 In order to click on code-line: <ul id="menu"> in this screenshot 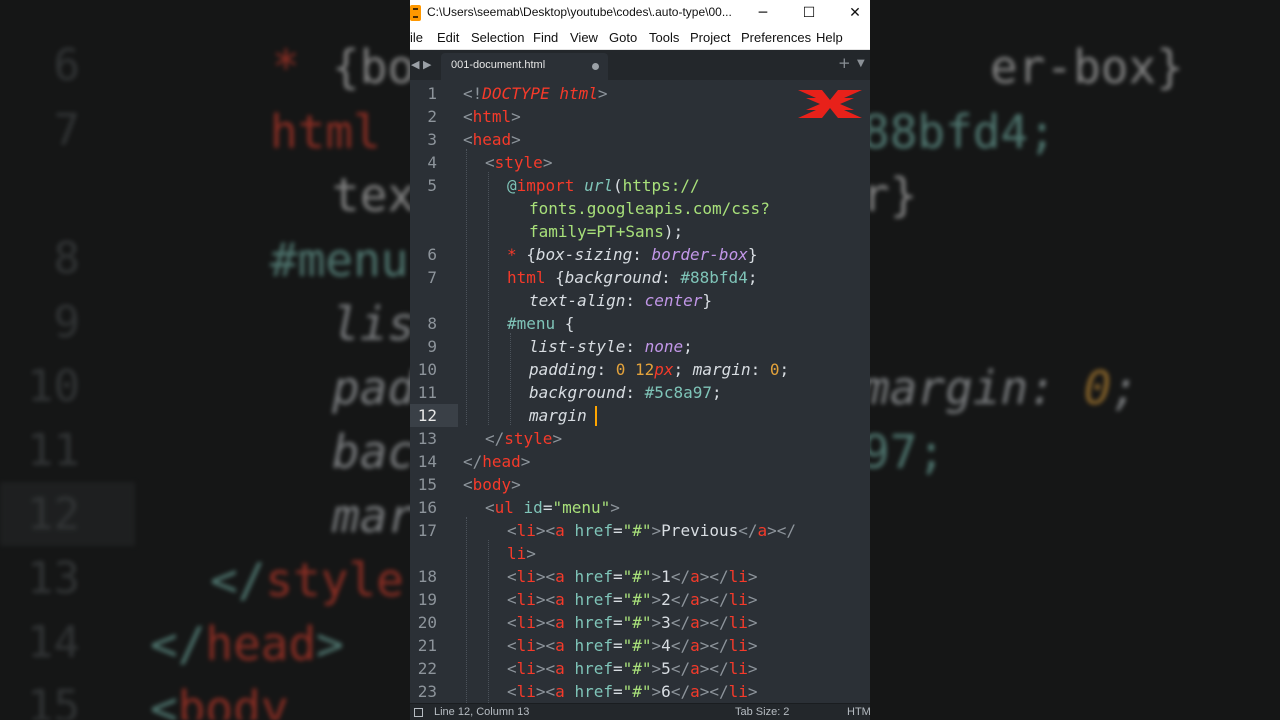, I will do `click(552, 507)`.